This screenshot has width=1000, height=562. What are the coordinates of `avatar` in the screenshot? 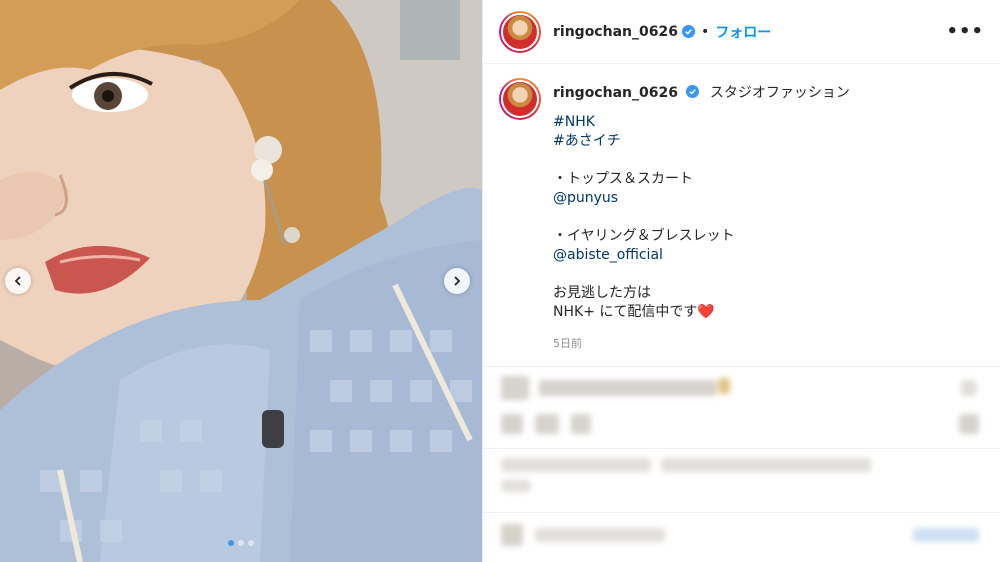 It's located at (520, 31).